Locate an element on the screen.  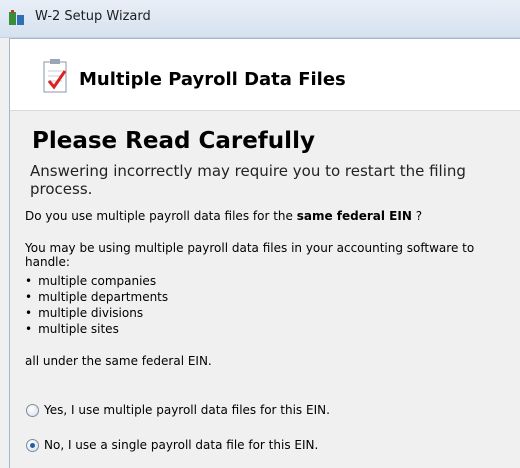
tail-text: all under the same federal EIN. is located at coordinates (118, 361).